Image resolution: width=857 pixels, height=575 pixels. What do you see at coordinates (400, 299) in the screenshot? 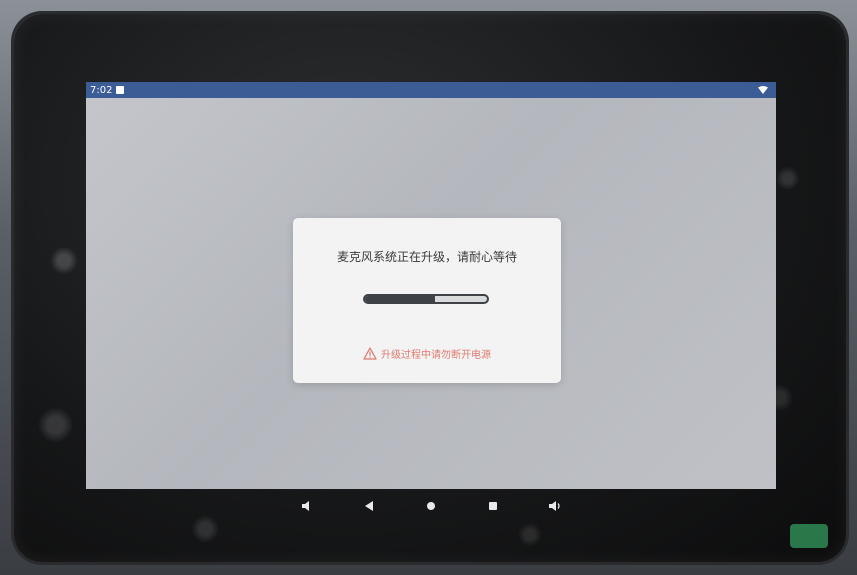
I see `progress-fill` at bounding box center [400, 299].